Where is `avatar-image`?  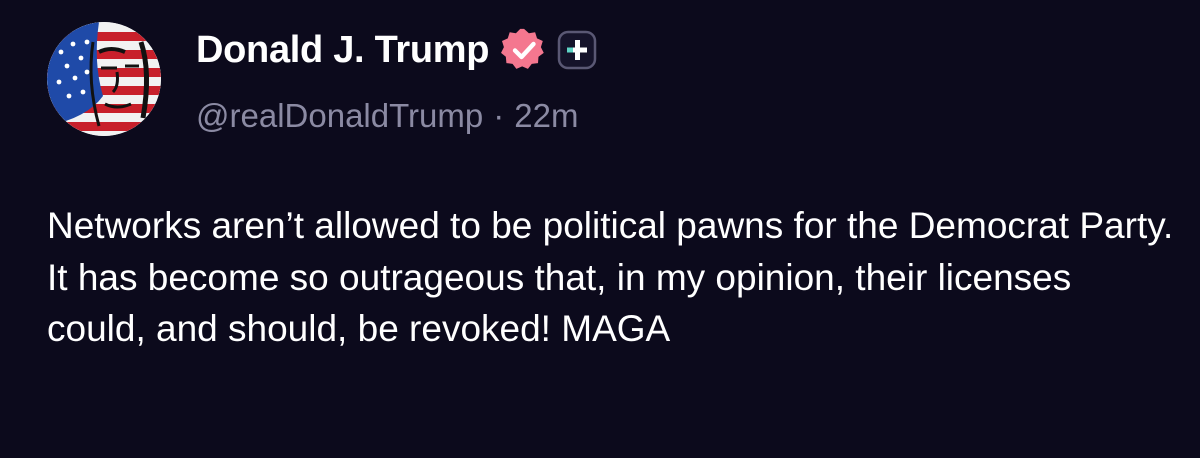 avatar-image is located at coordinates (104, 79).